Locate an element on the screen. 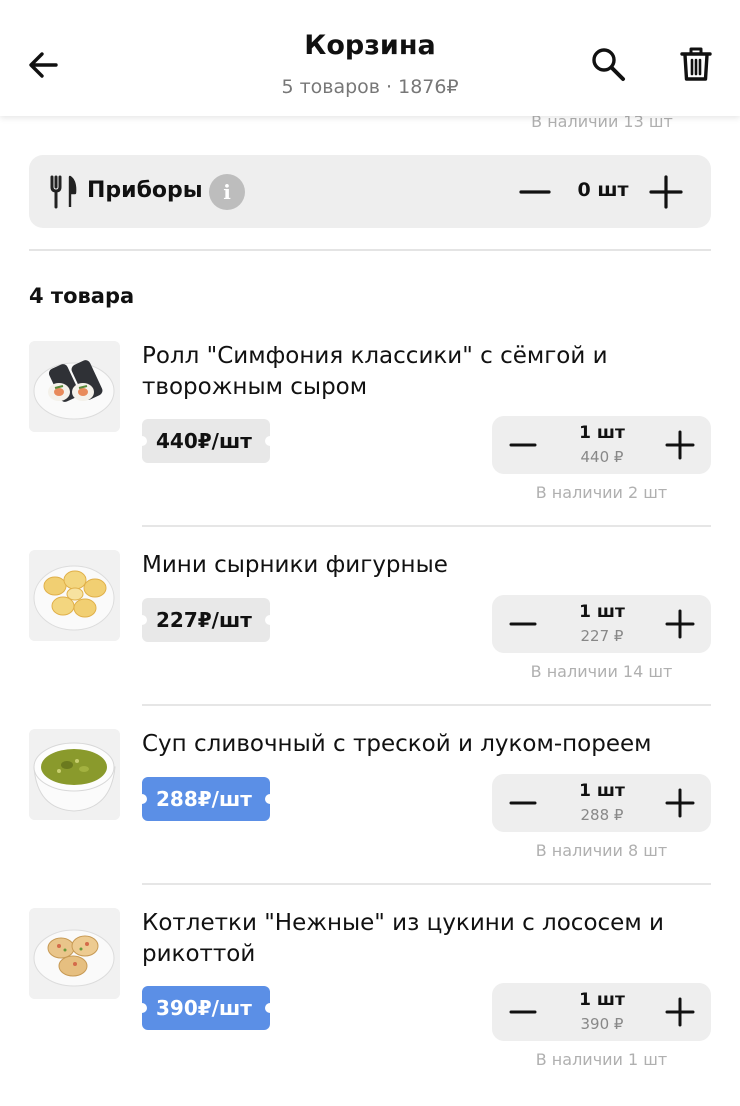 The height and width of the screenshot is (1106, 740). stock-label: В наличии 1 шт is located at coordinates (601, 1059).